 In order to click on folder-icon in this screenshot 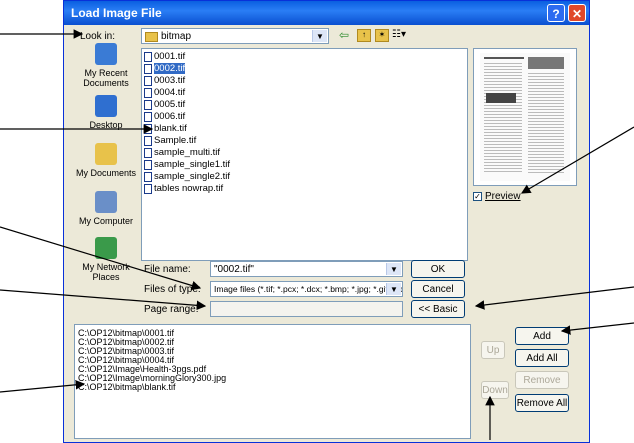, I will do `click(151, 37)`.